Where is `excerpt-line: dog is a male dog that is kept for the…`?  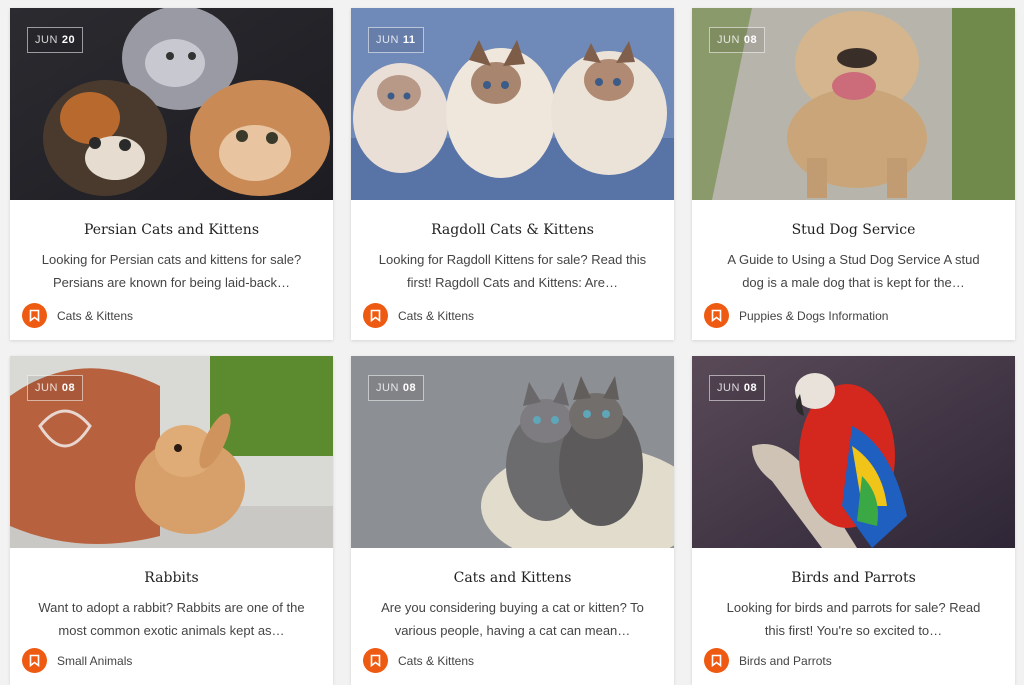 excerpt-line: dog is a male dog that is kept for the… is located at coordinates (853, 282).